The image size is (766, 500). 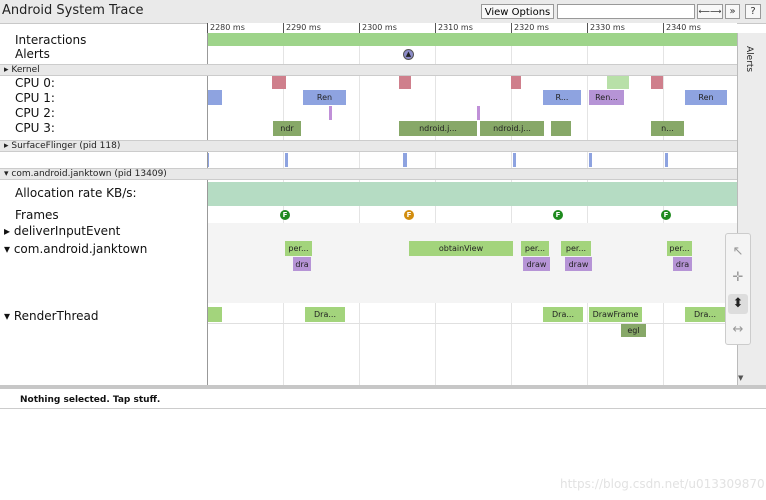 What do you see at coordinates (738, 278) in the screenshot?
I see `pan-tool-icon: ✛` at bounding box center [738, 278].